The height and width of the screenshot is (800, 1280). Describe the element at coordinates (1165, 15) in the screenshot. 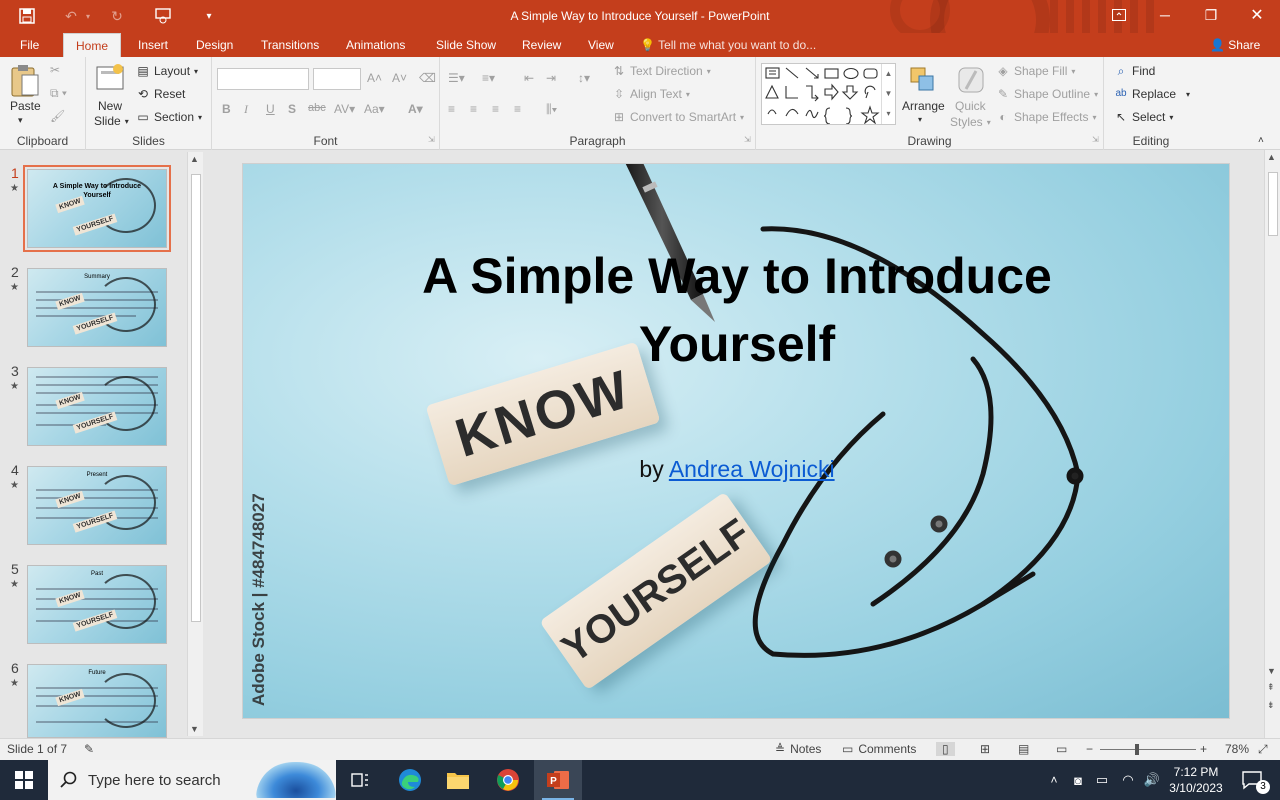

I see `minimize-icon: ─` at that location.